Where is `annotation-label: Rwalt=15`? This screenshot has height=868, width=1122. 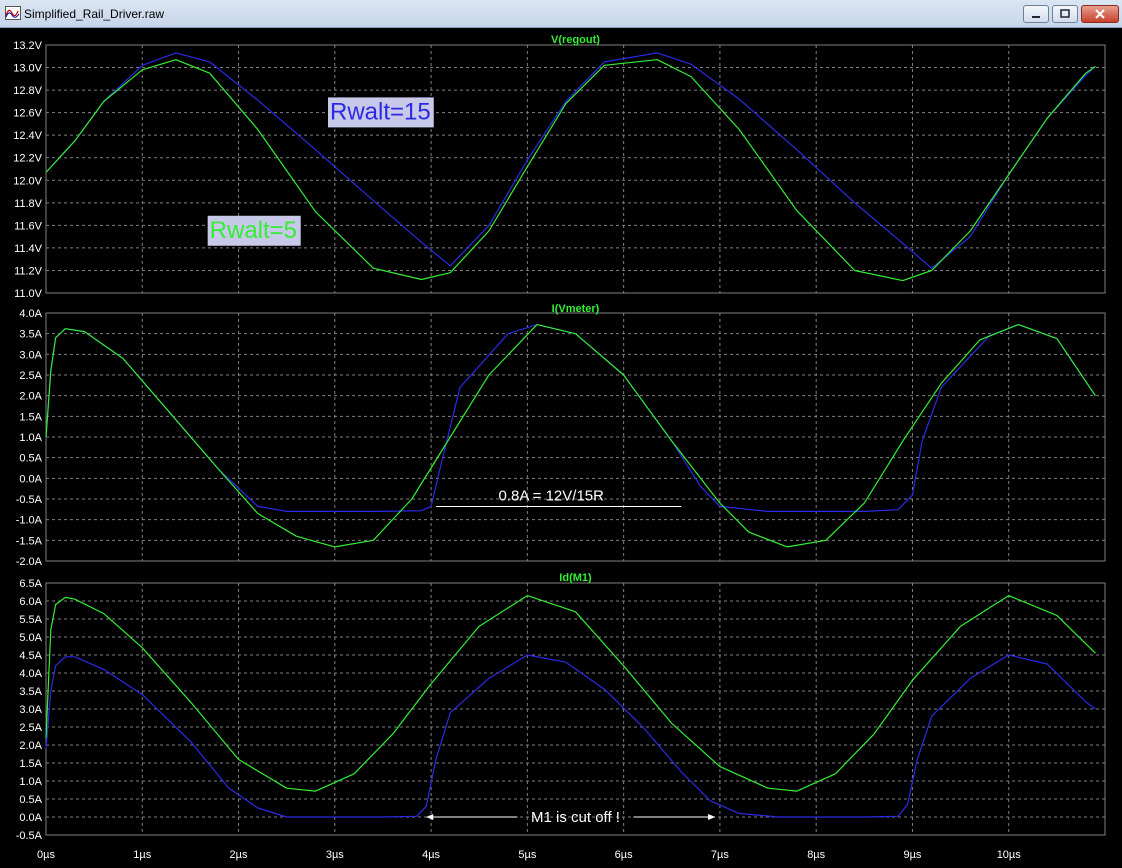 annotation-label: Rwalt=15 is located at coordinates (380, 111).